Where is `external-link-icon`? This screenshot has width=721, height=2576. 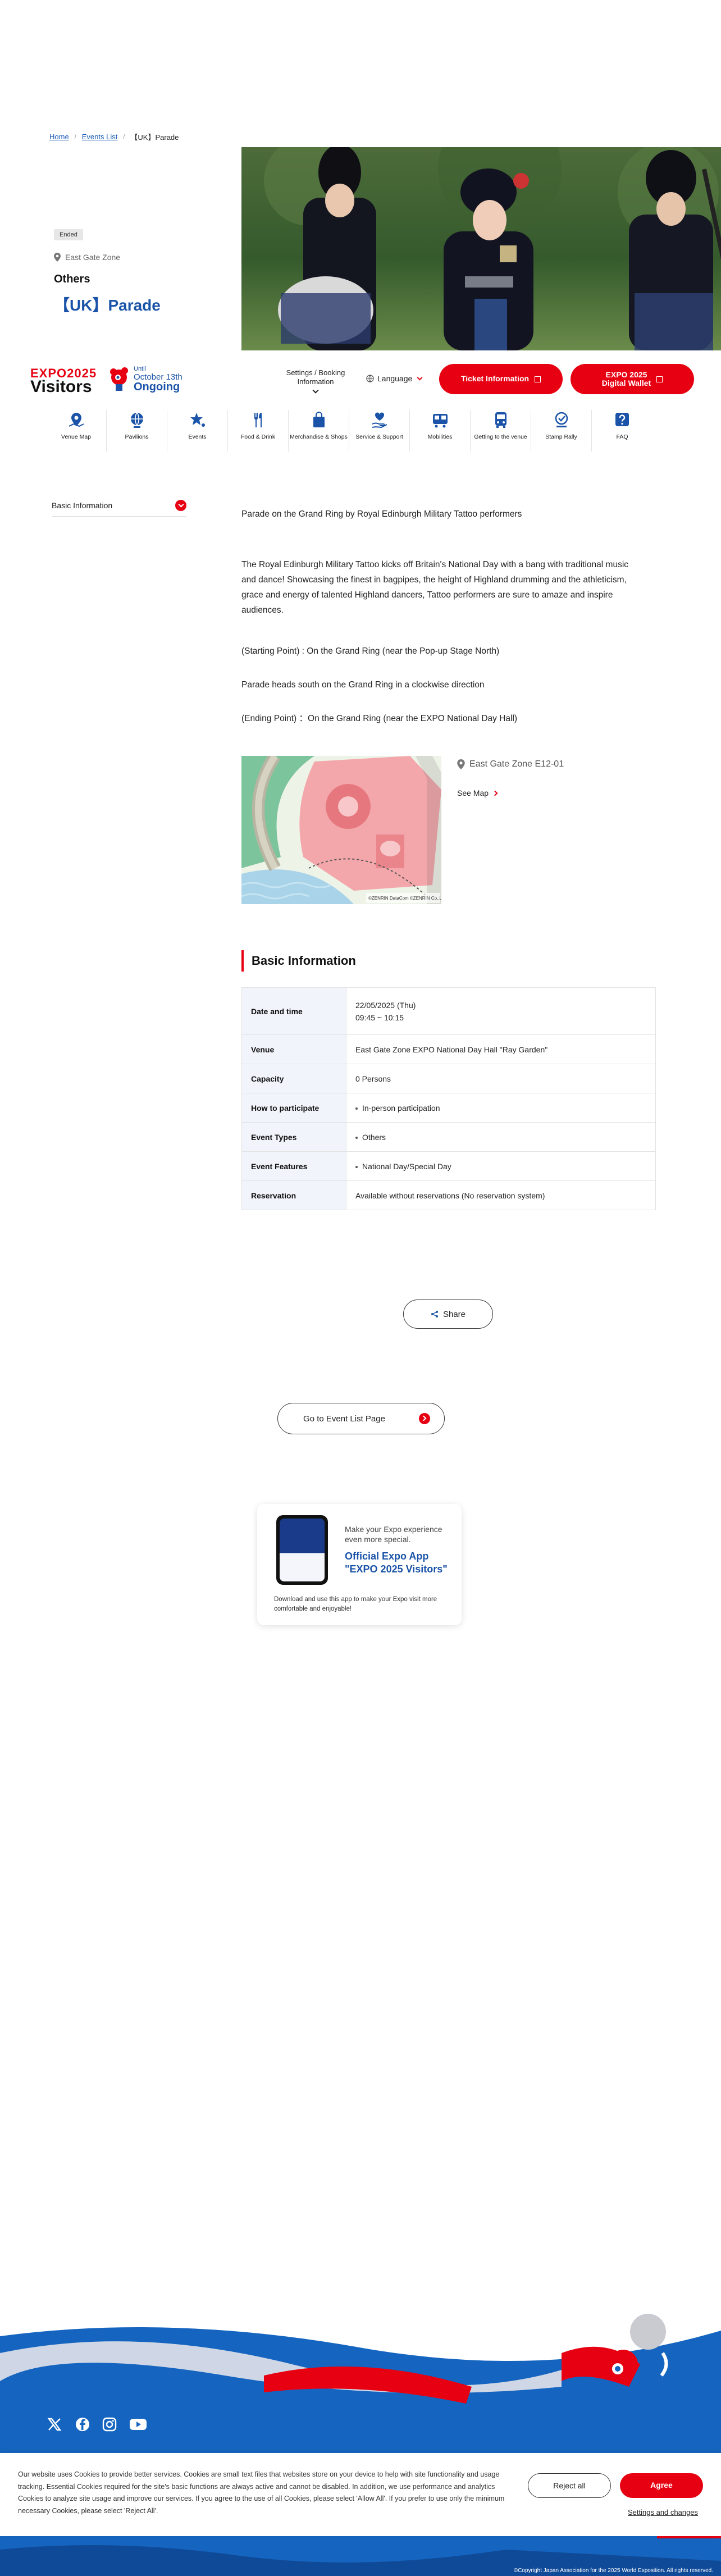
external-link-icon is located at coordinates (659, 379).